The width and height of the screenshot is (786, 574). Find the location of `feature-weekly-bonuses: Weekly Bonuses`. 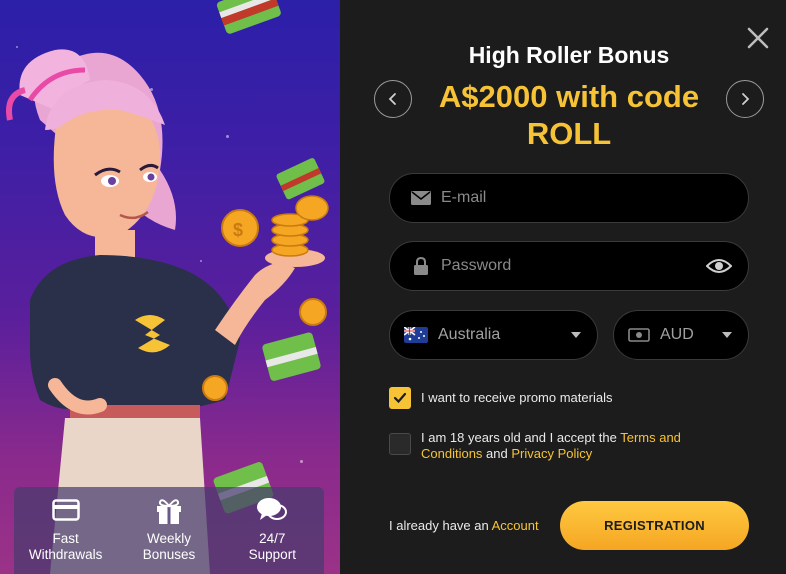

feature-weekly-bonuses: Weekly Bonuses is located at coordinates (169, 529).